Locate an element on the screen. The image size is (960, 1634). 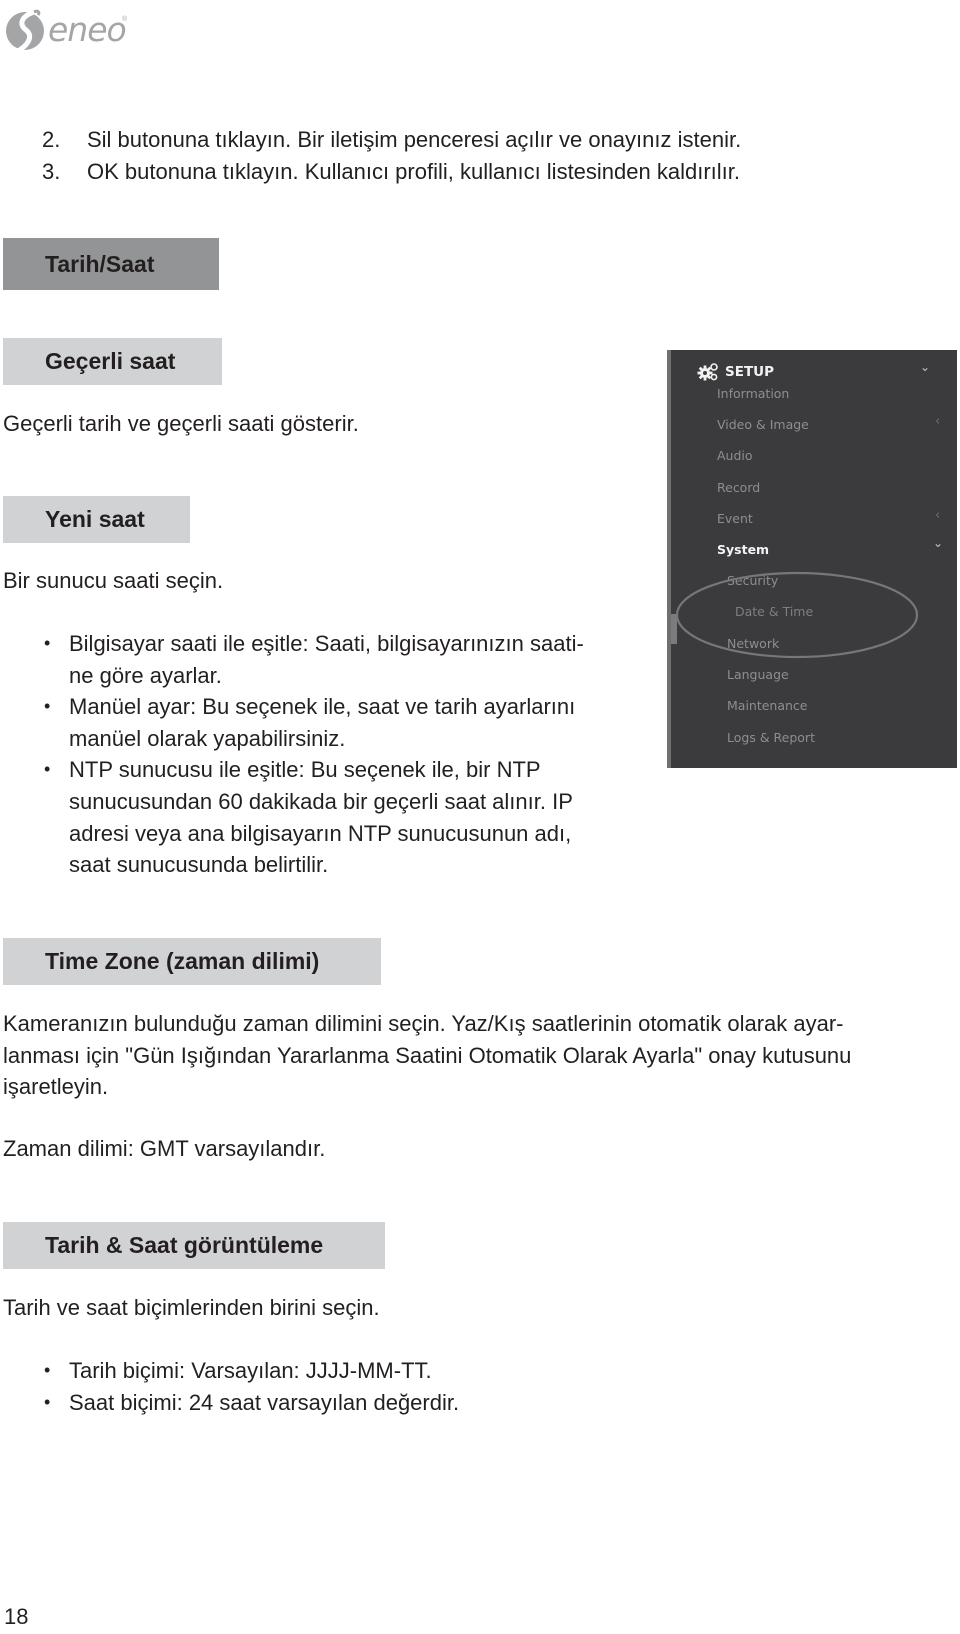
subsection-heading-time-zone: Time Zone (zaman dilimi) is located at coordinates (192, 961).